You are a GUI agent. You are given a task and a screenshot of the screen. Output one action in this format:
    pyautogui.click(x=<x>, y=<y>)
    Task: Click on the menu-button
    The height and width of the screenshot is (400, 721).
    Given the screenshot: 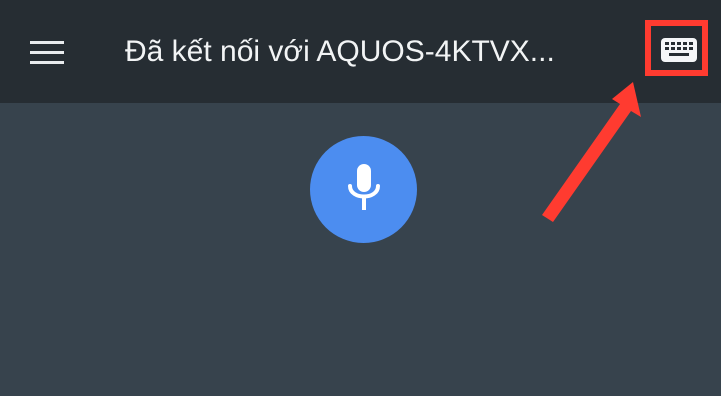 What is the action you would take?
    pyautogui.click(x=47, y=53)
    